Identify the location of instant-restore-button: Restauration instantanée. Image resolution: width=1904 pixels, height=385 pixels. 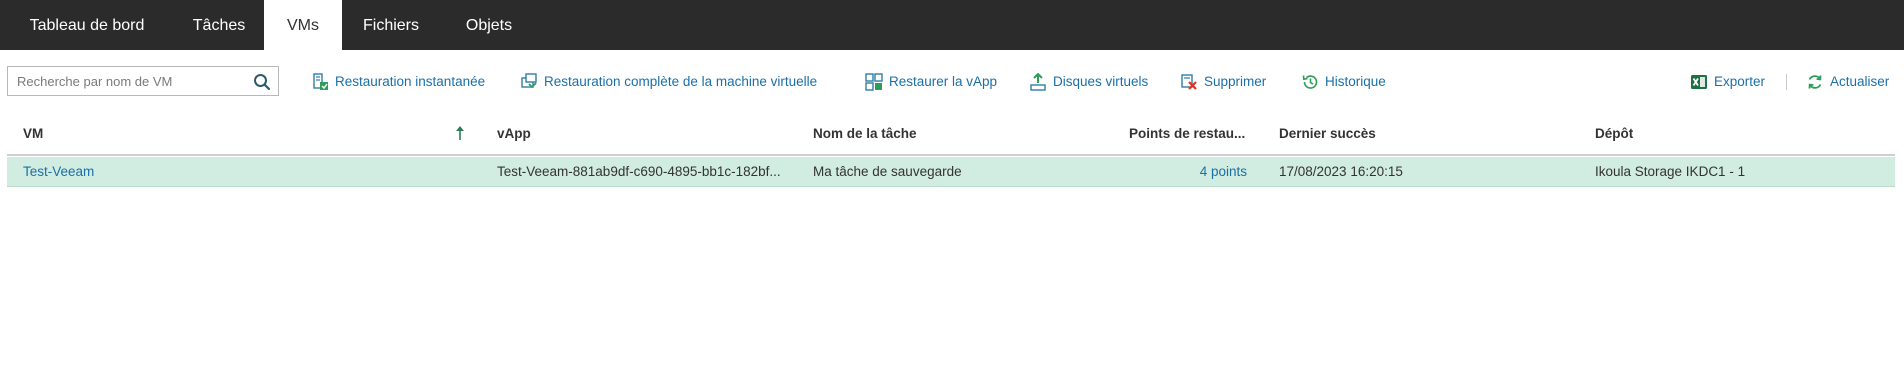
(401, 82).